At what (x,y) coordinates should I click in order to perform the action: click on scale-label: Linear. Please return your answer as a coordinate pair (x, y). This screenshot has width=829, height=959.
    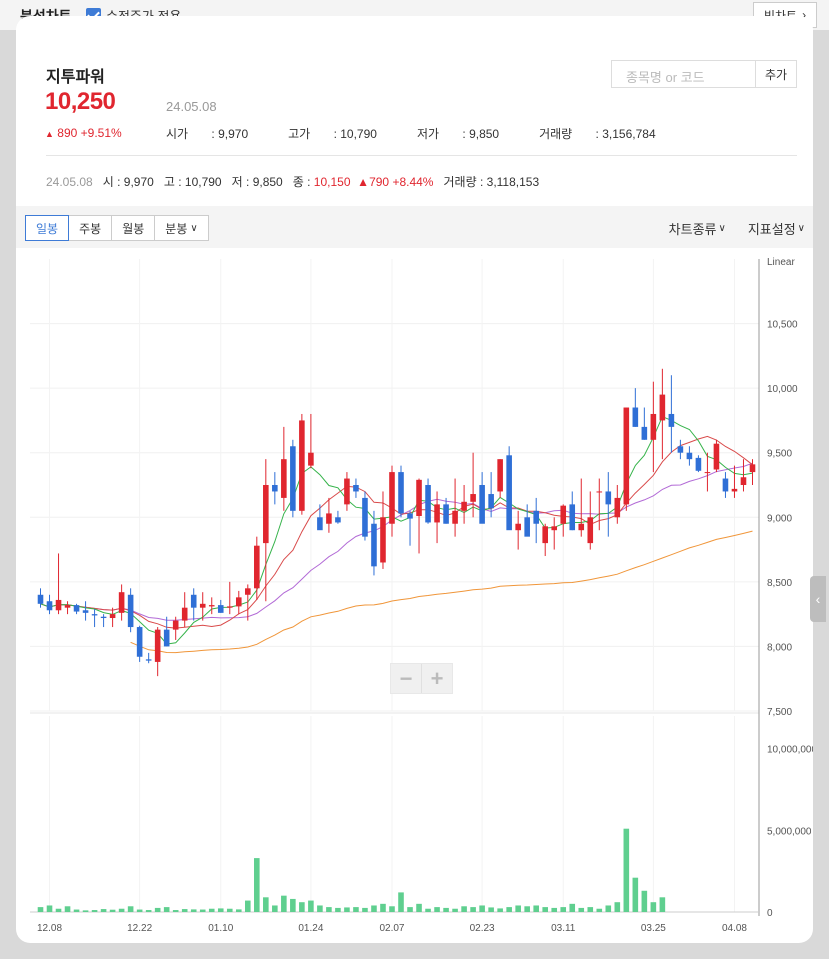
    Looking at the image, I should click on (781, 262).